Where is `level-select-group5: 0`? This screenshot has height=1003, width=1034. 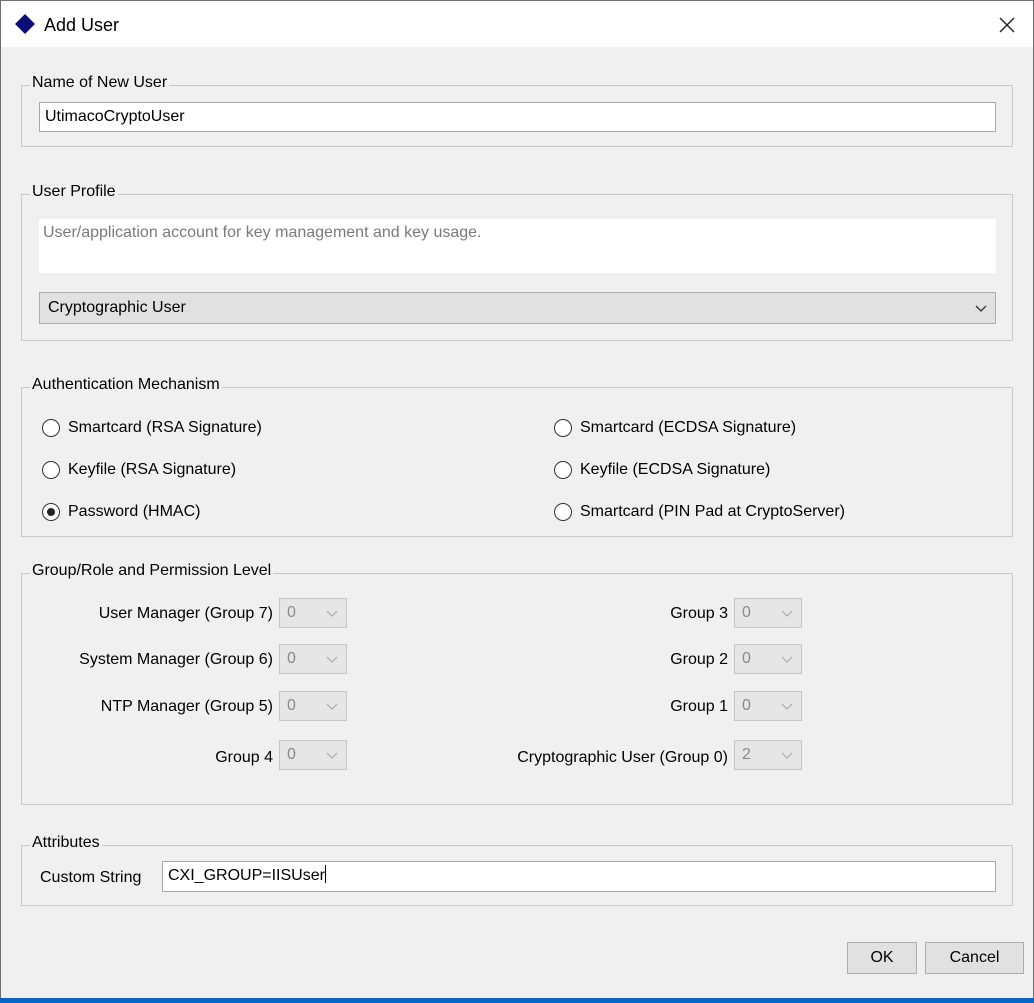 level-select-group5: 0 is located at coordinates (313, 706).